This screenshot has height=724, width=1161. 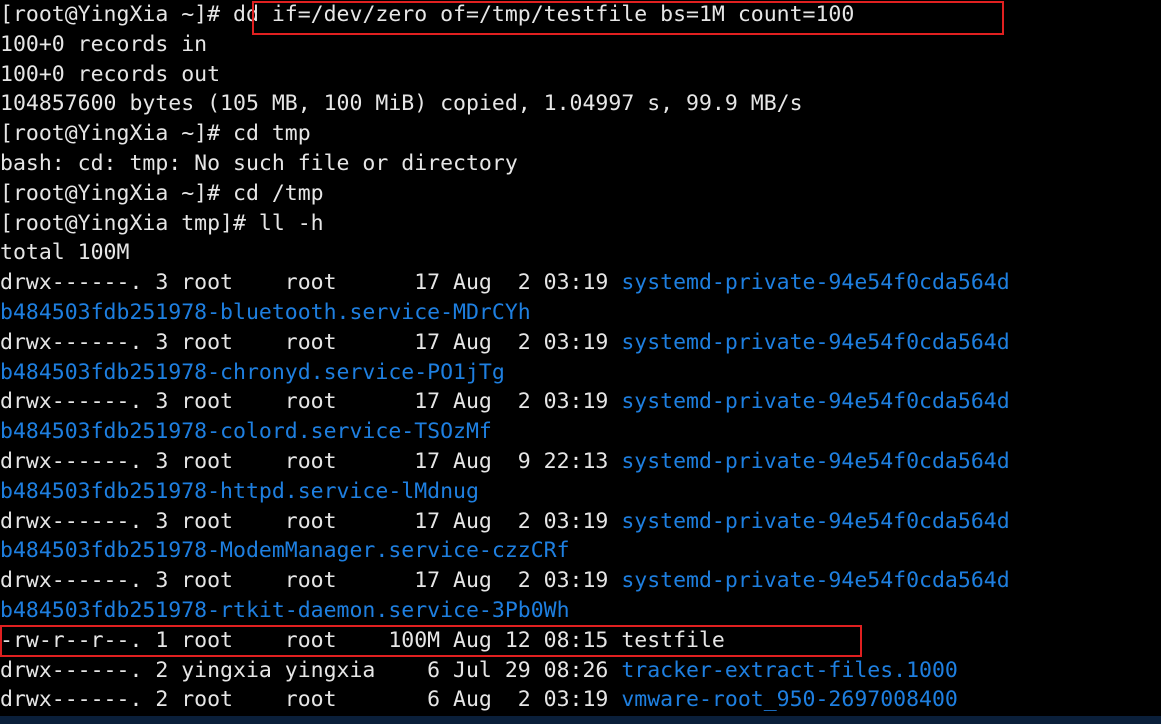 I want to click on terminal-line: total 100M, so click(x=505, y=253).